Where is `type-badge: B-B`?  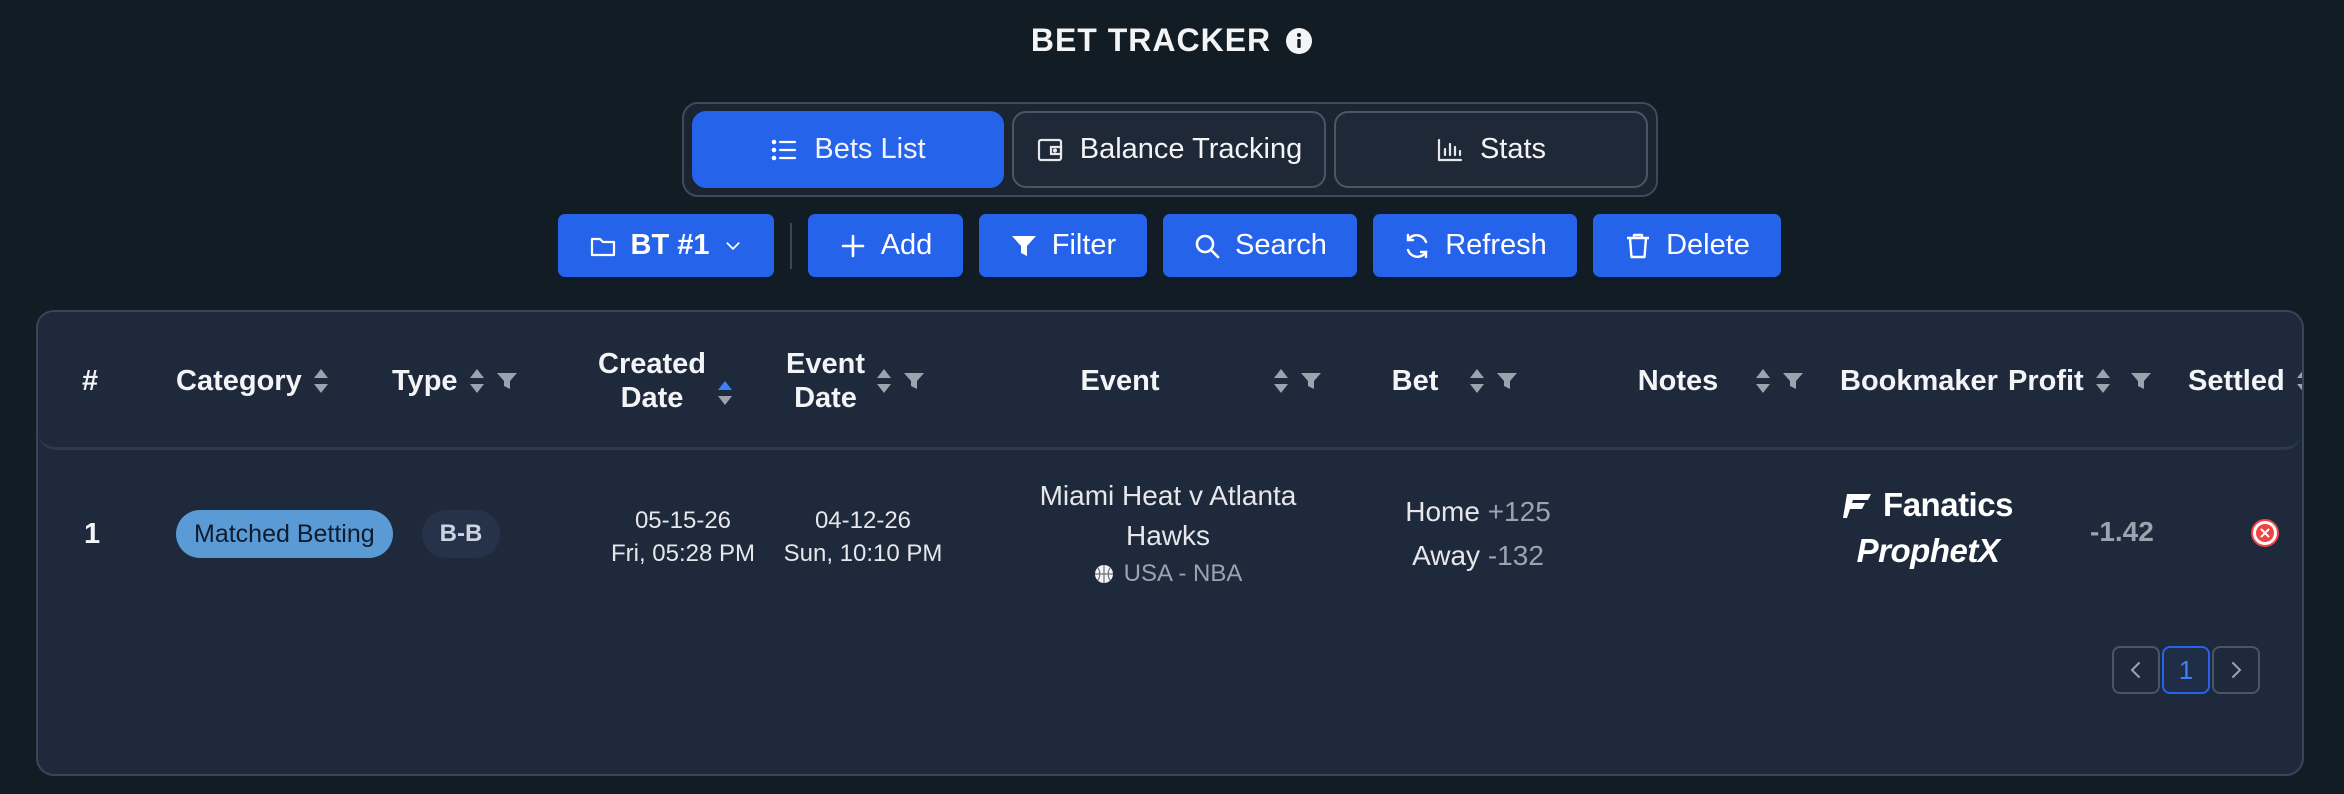 type-badge: B-B is located at coordinates (461, 534).